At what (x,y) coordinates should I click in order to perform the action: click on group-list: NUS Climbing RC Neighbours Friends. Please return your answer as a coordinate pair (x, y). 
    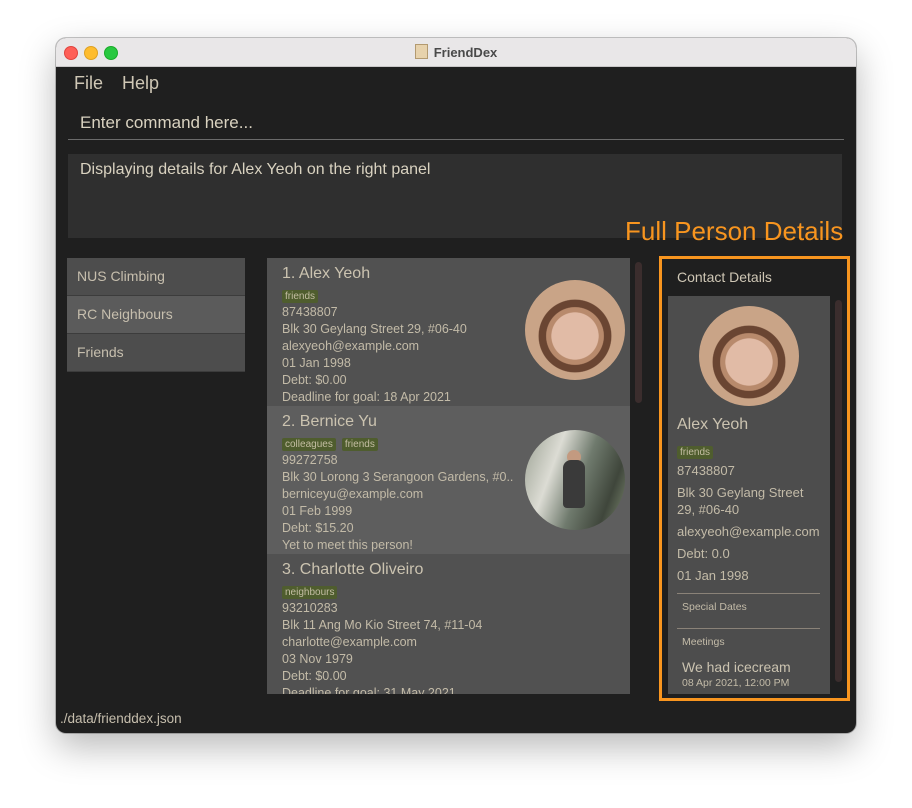
    Looking at the image, I should click on (156, 315).